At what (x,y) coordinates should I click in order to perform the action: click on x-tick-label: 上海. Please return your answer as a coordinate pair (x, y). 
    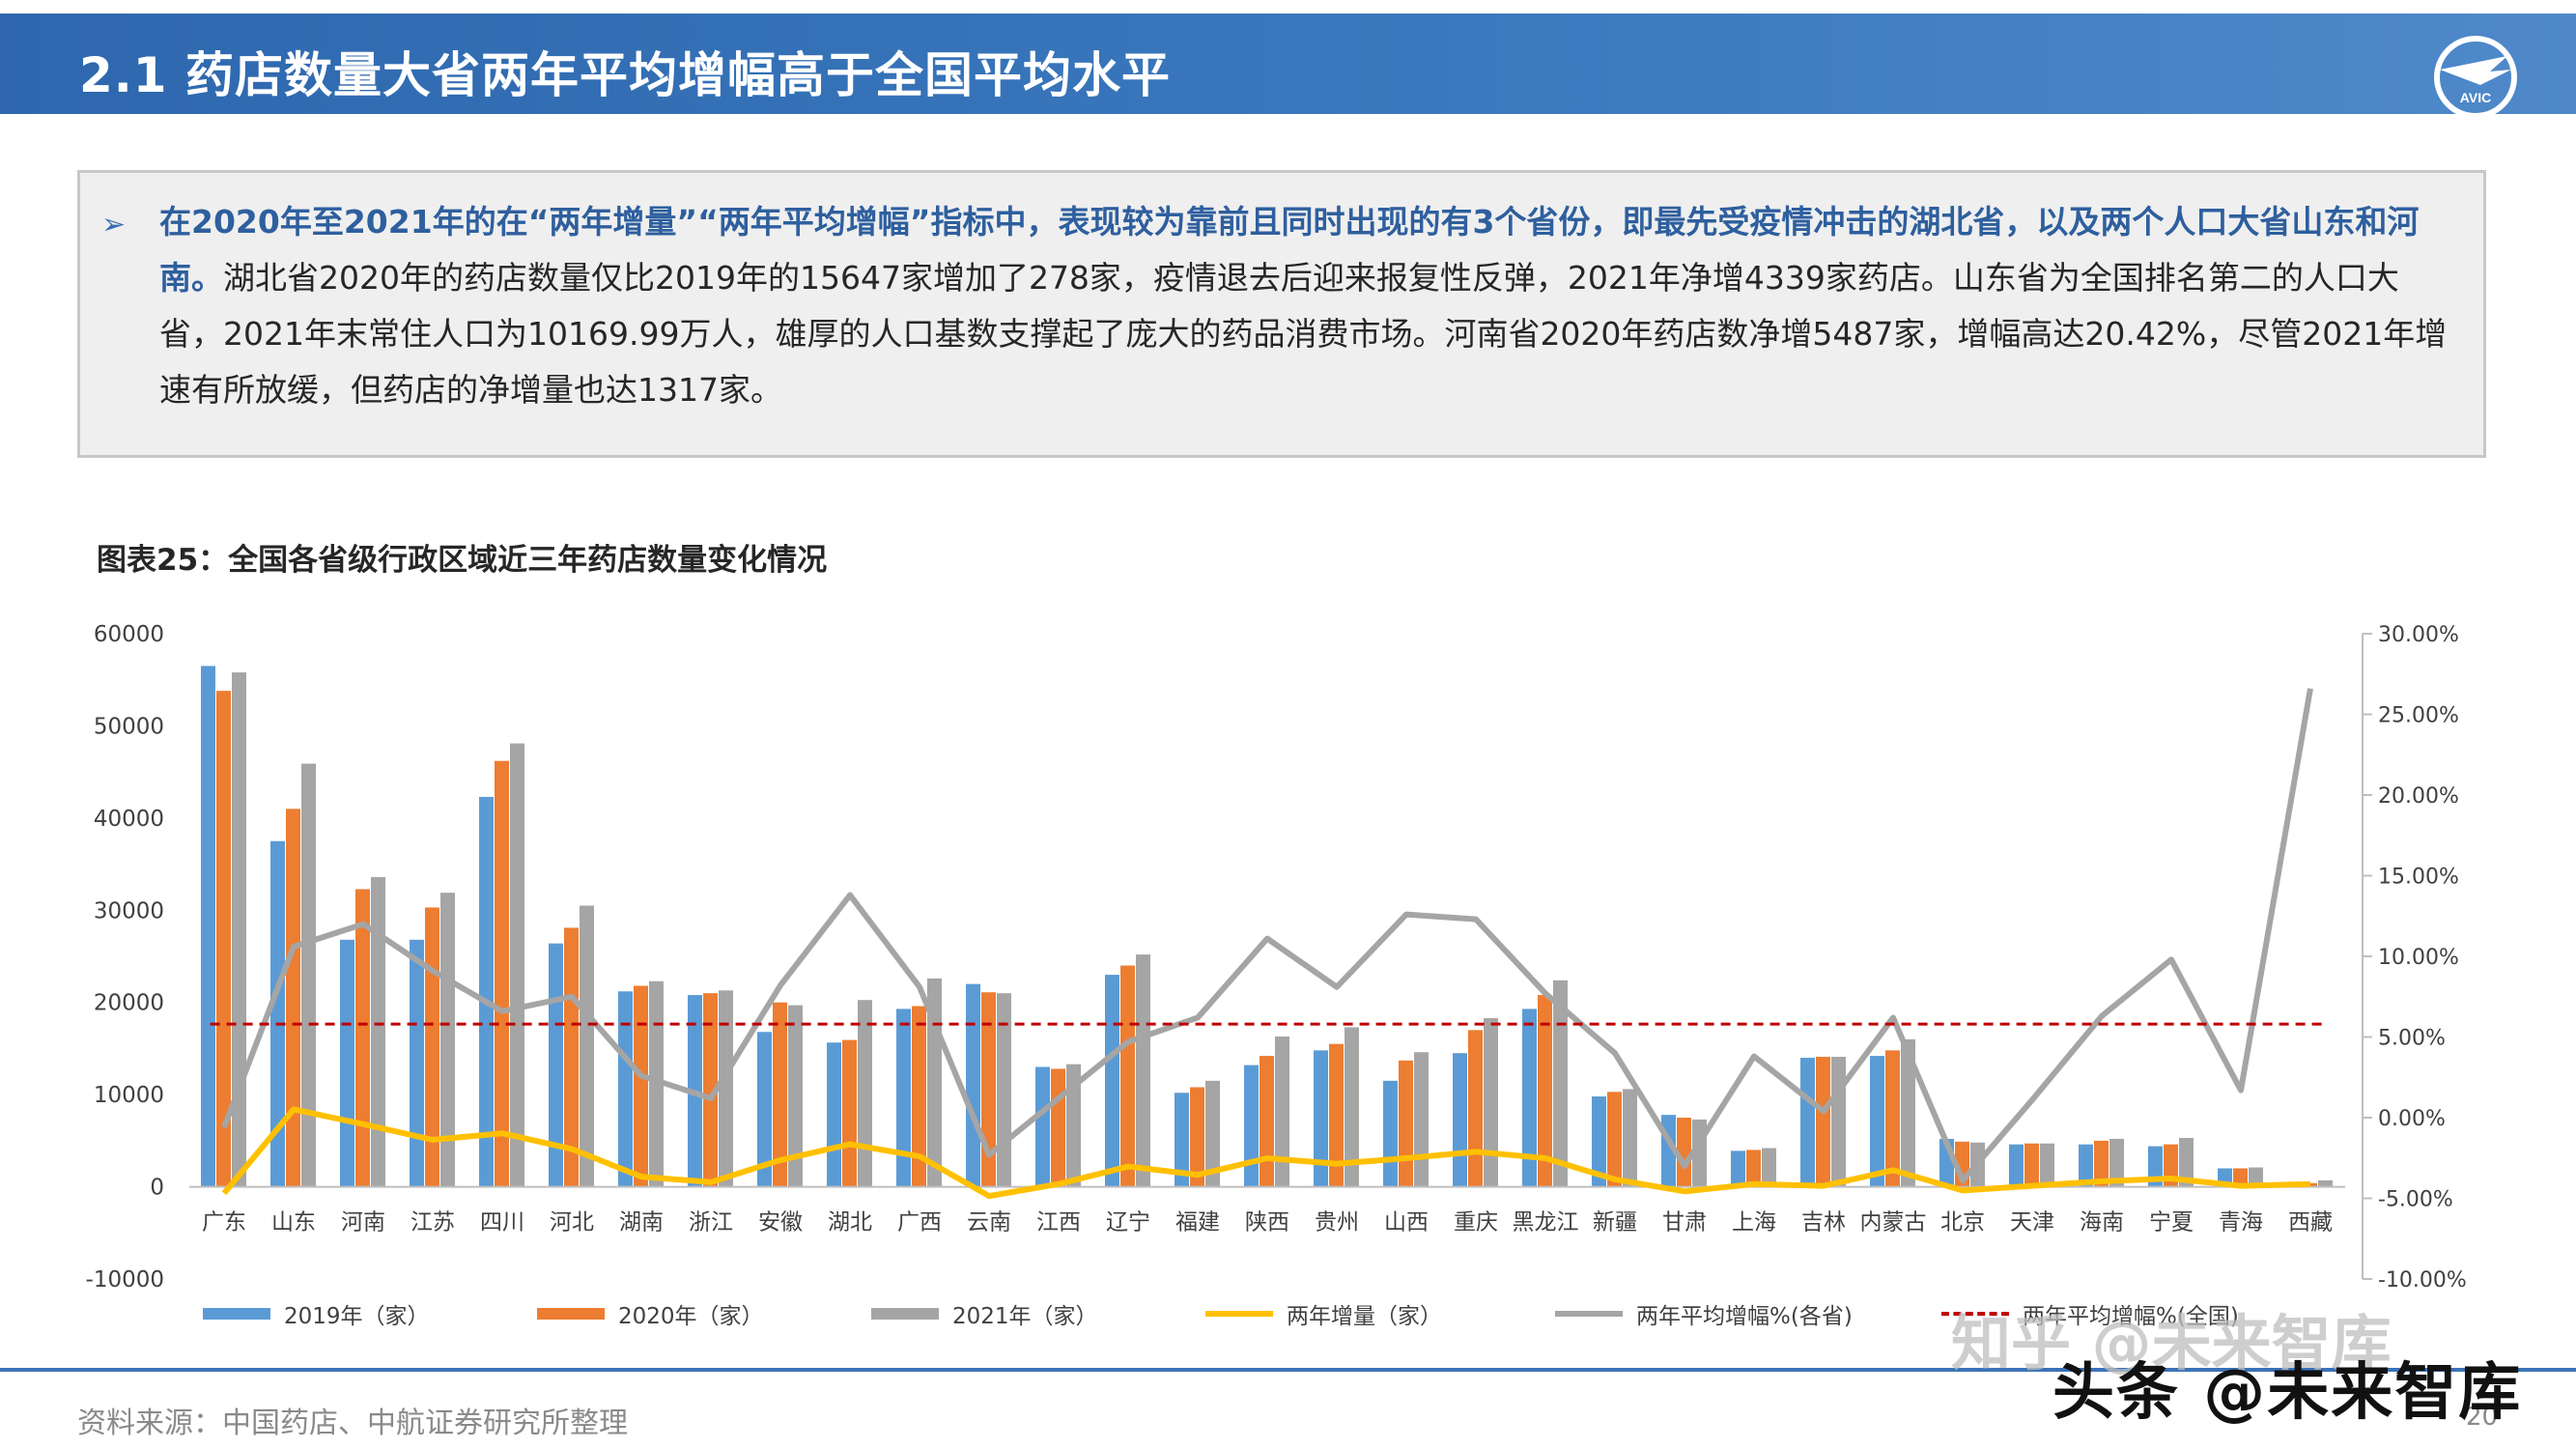
    Looking at the image, I should click on (1754, 1223).